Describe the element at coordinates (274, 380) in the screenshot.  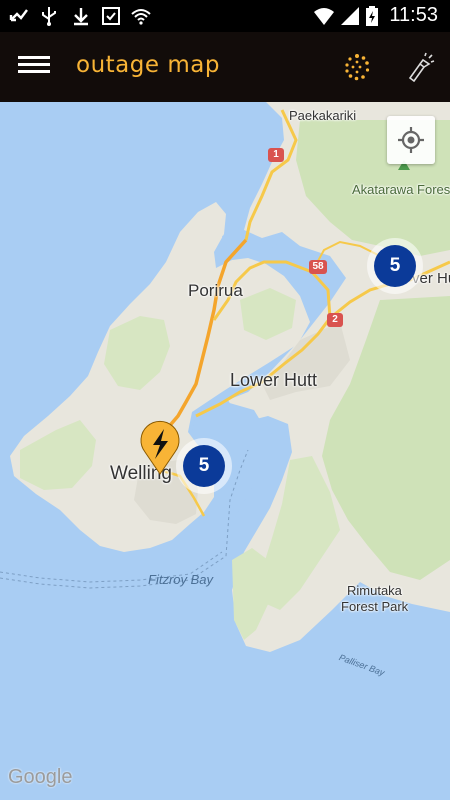
I see `map-label-lower-hutt: Lower Hutt` at that location.